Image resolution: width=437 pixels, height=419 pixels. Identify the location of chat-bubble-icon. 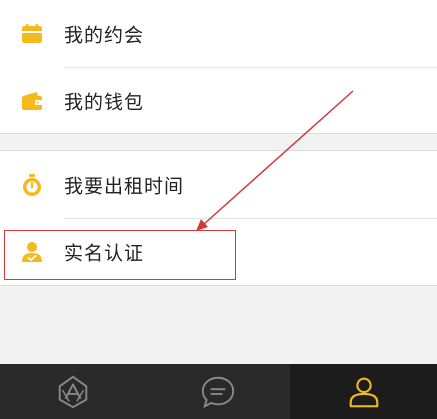
(217, 392).